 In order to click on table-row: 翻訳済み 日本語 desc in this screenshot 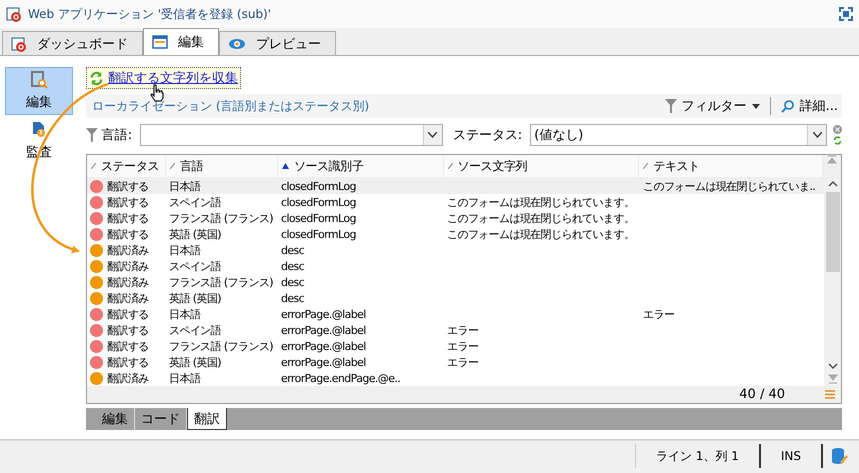, I will do `click(455, 250)`.